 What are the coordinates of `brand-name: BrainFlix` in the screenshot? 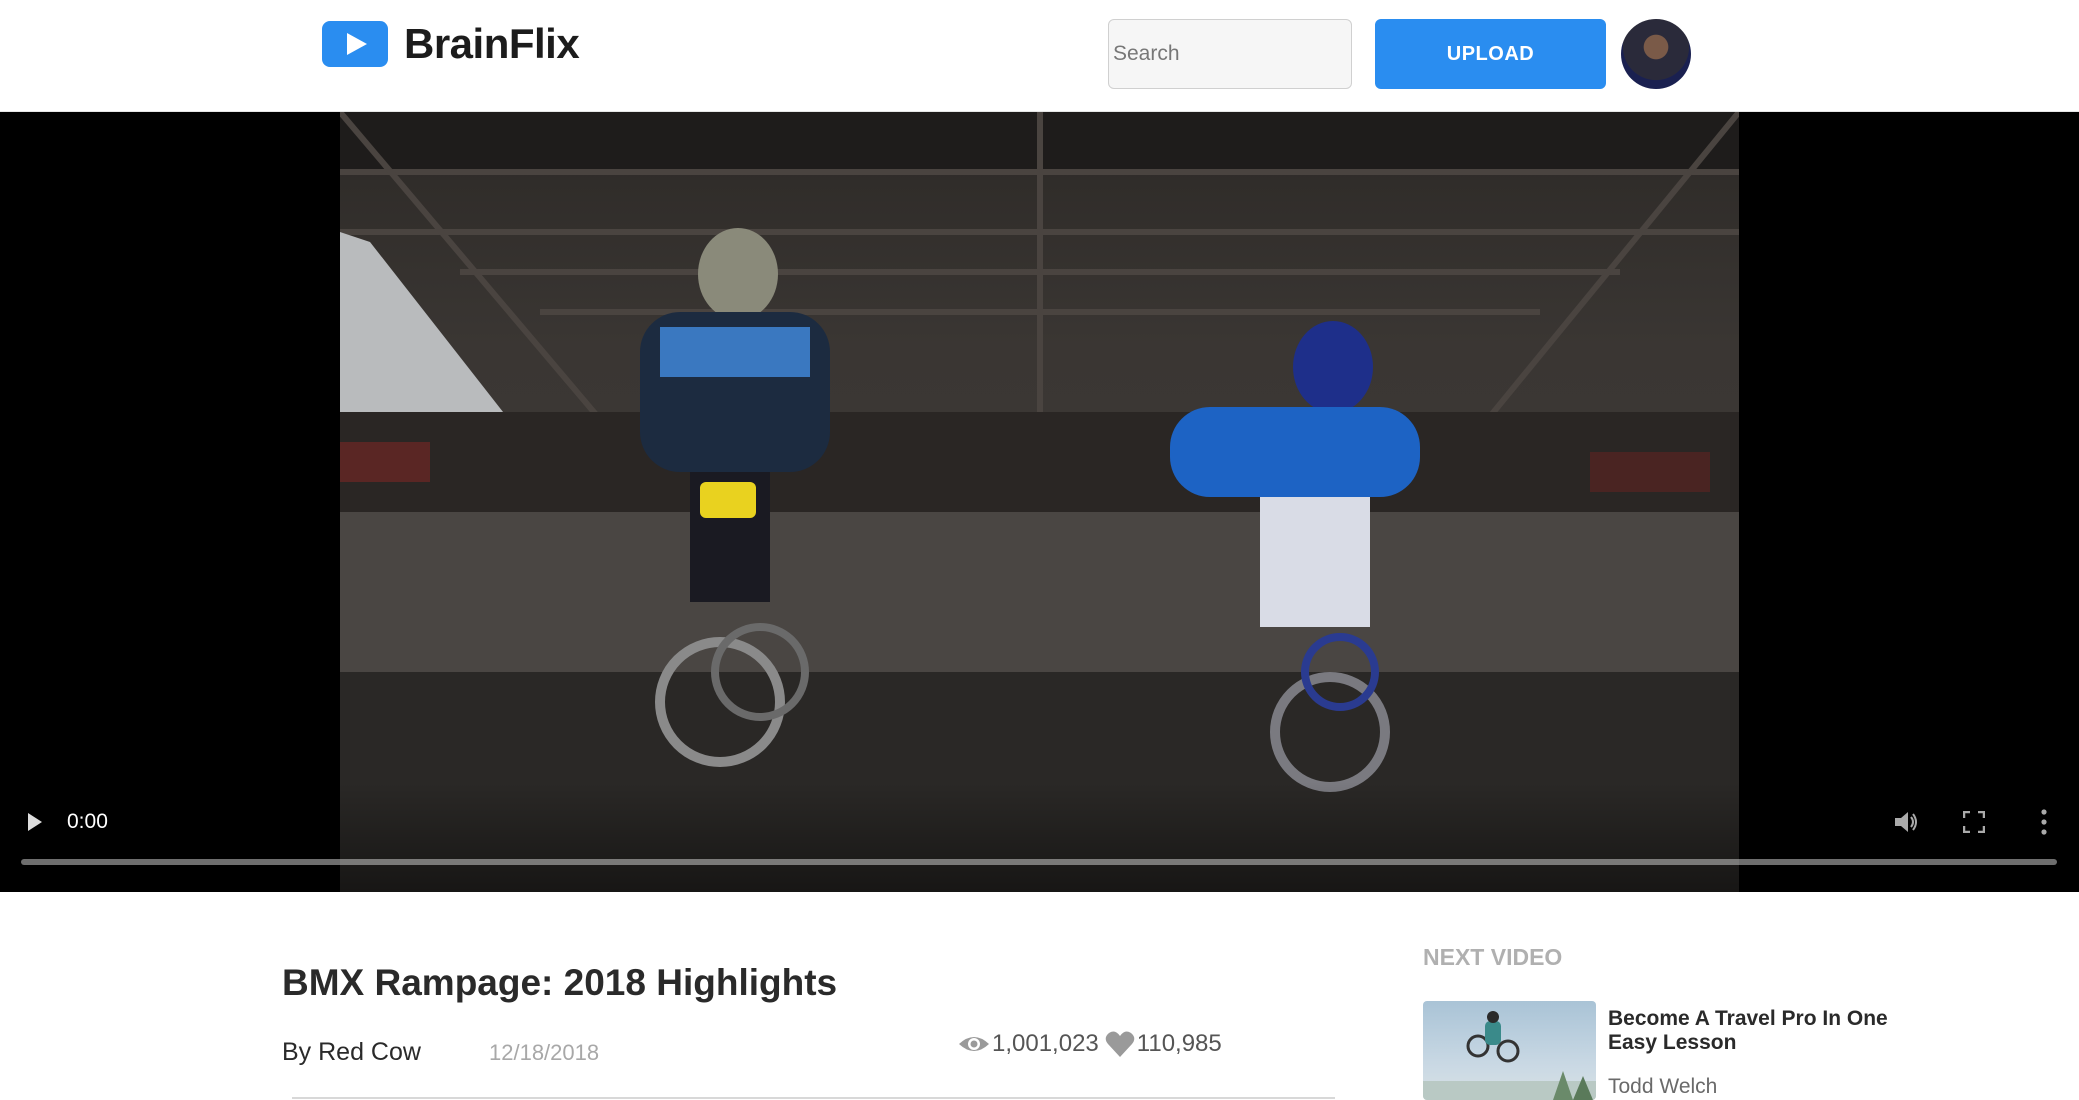 It's located at (492, 43).